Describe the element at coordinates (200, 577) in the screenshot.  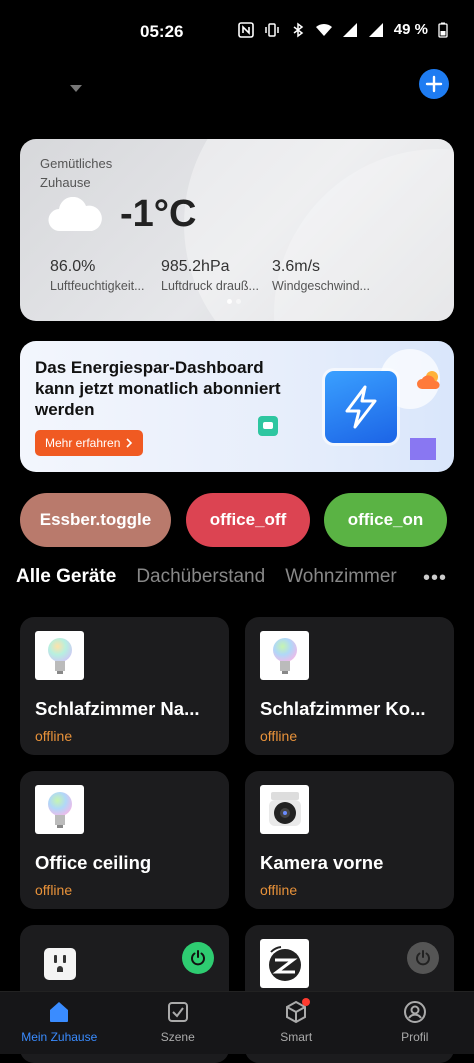
I see `tab-dachueberstand: Dachüberstand` at that location.